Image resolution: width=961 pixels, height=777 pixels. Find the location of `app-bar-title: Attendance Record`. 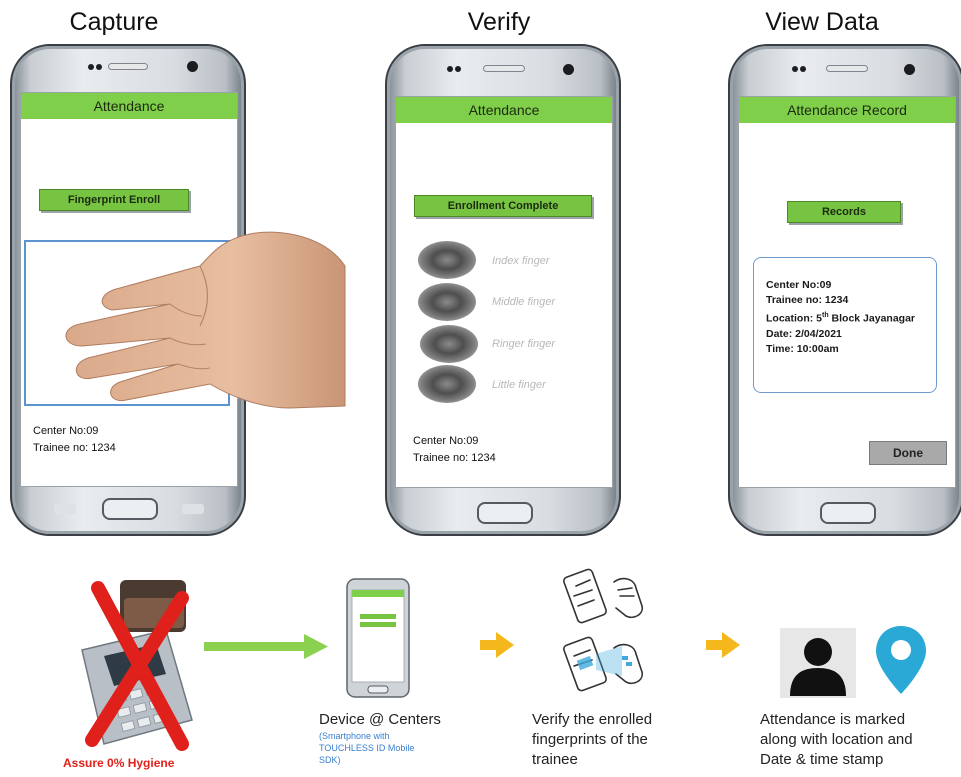

app-bar-title: Attendance Record is located at coordinates (847, 110).